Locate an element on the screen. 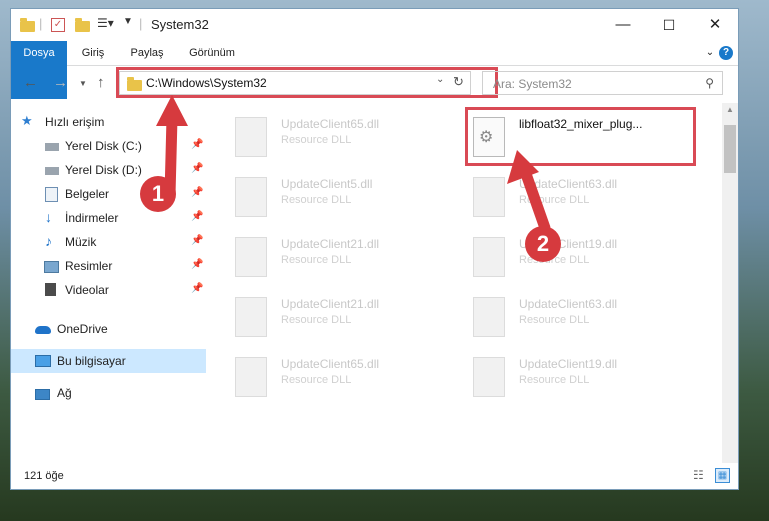 This screenshot has height=521, width=769. step-badge-1: 1 is located at coordinates (158, 194).